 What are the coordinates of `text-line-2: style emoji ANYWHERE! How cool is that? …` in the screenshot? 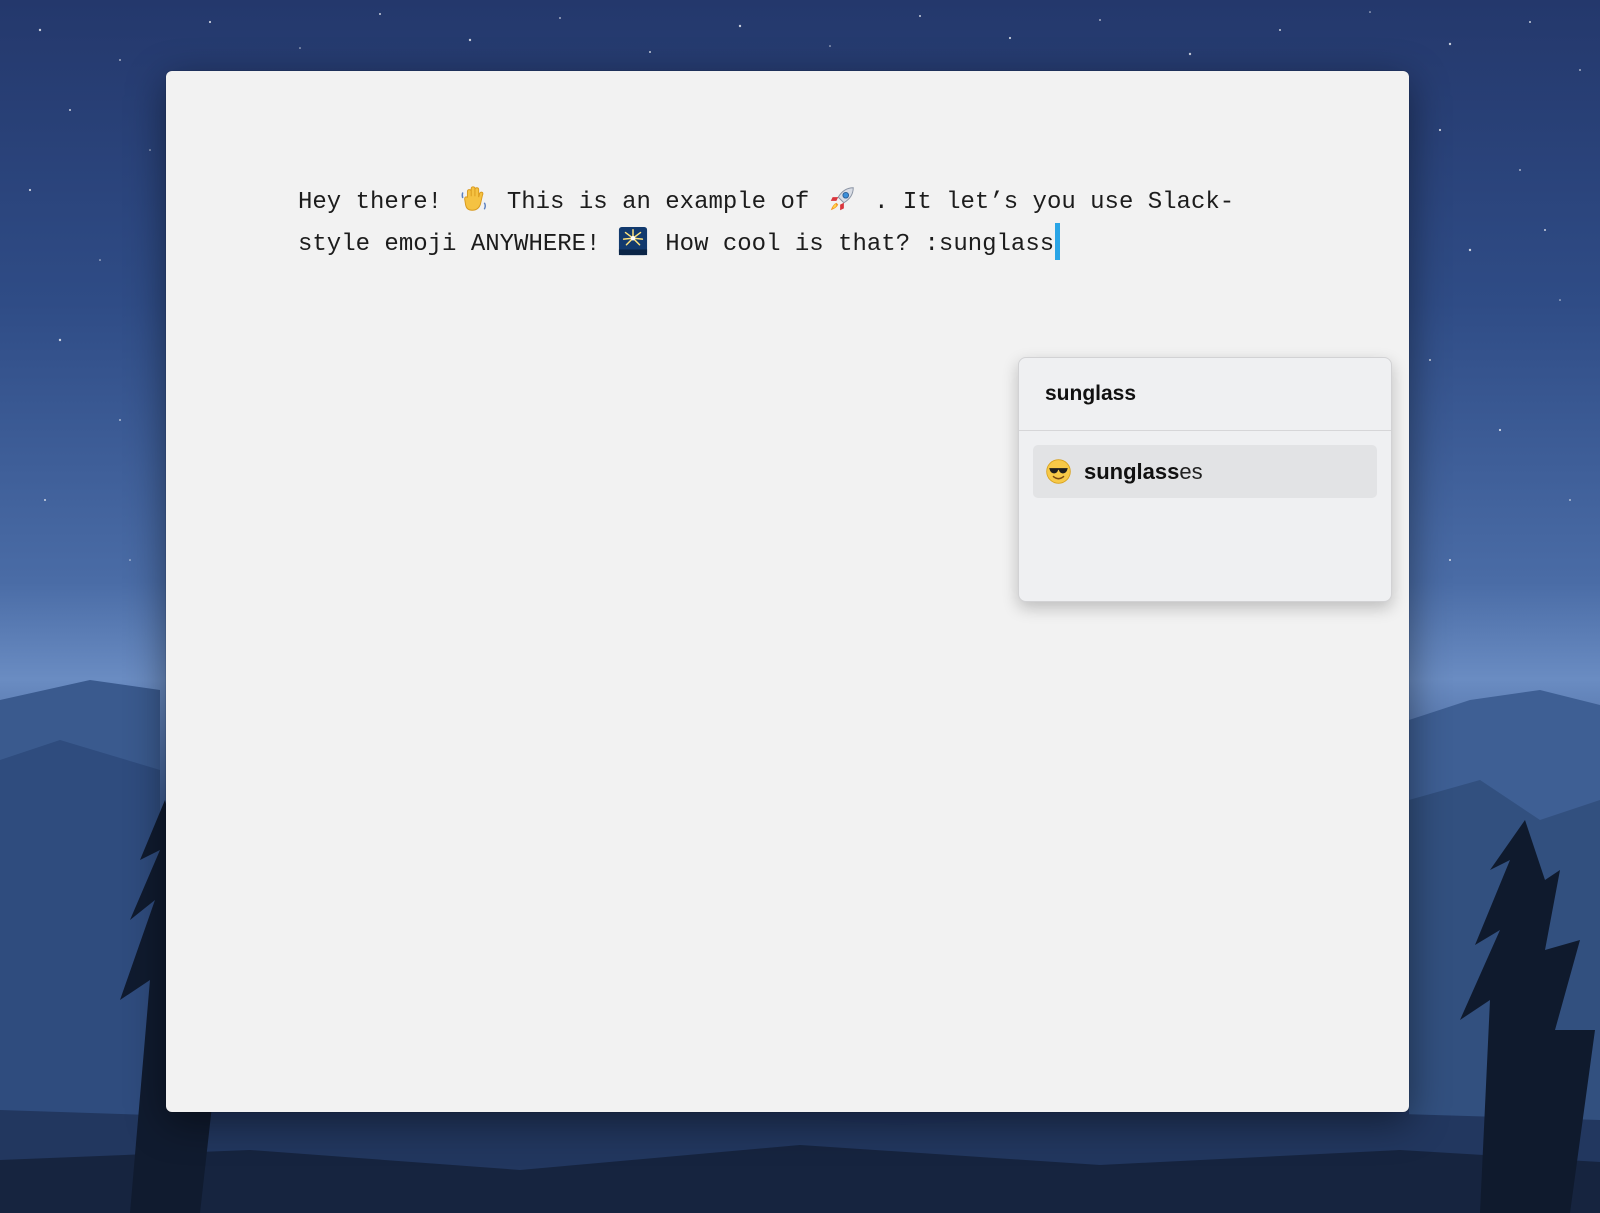 It's located at (778, 243).